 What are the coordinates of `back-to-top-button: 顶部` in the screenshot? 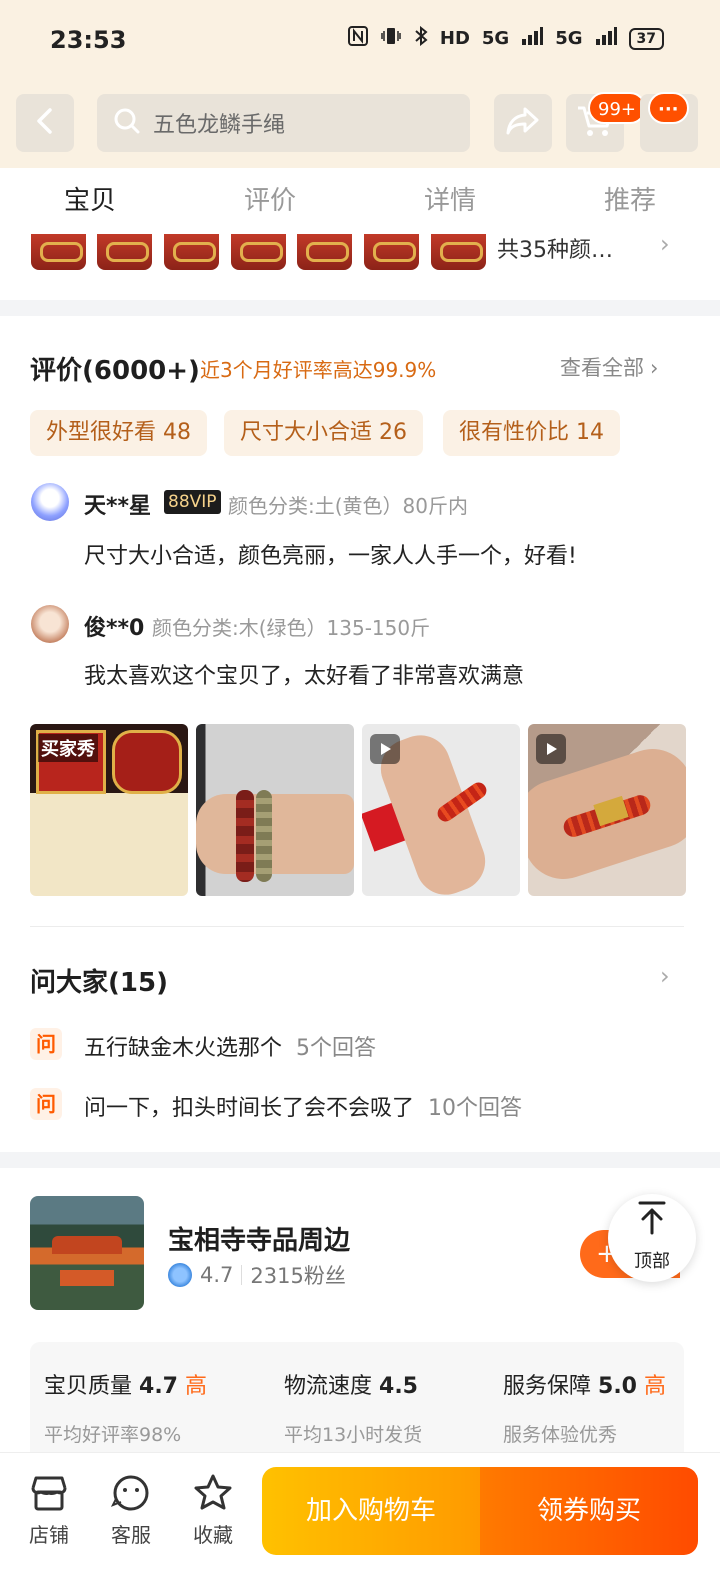 It's located at (652, 1238).